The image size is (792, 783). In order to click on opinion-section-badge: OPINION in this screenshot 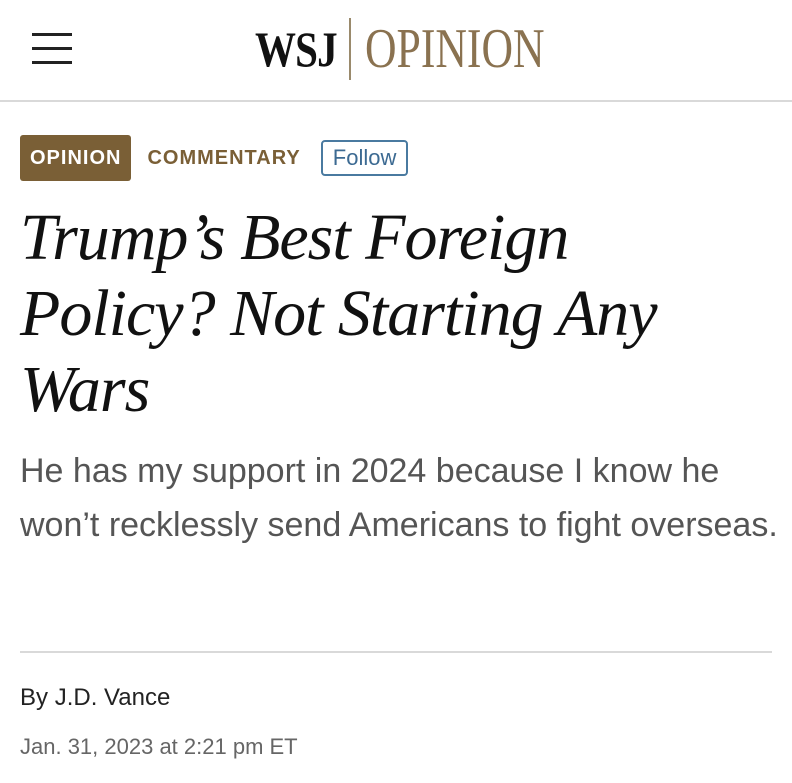, I will do `click(76, 158)`.